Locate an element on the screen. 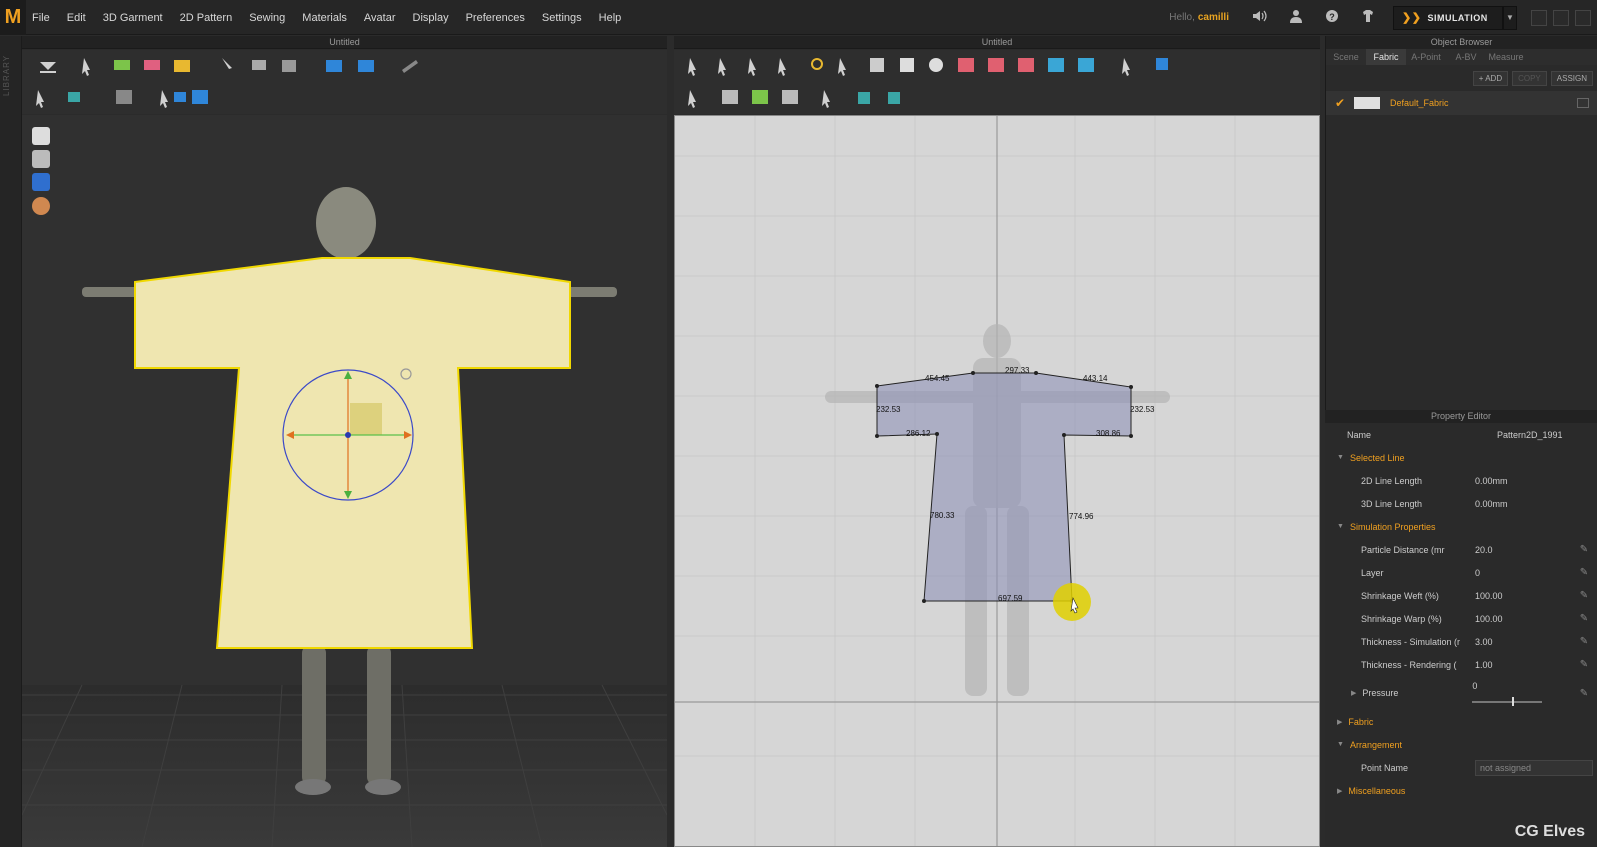  measure-left-side: 780.33 is located at coordinates (942, 515).